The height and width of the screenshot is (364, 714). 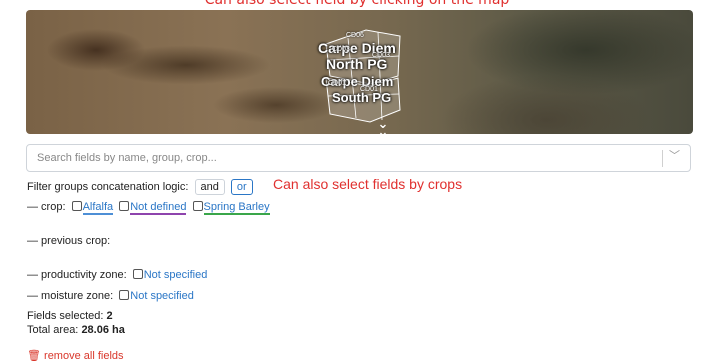 I want to click on moisture-zone-row: — moisture zone: Not specified, so click(x=110, y=296).